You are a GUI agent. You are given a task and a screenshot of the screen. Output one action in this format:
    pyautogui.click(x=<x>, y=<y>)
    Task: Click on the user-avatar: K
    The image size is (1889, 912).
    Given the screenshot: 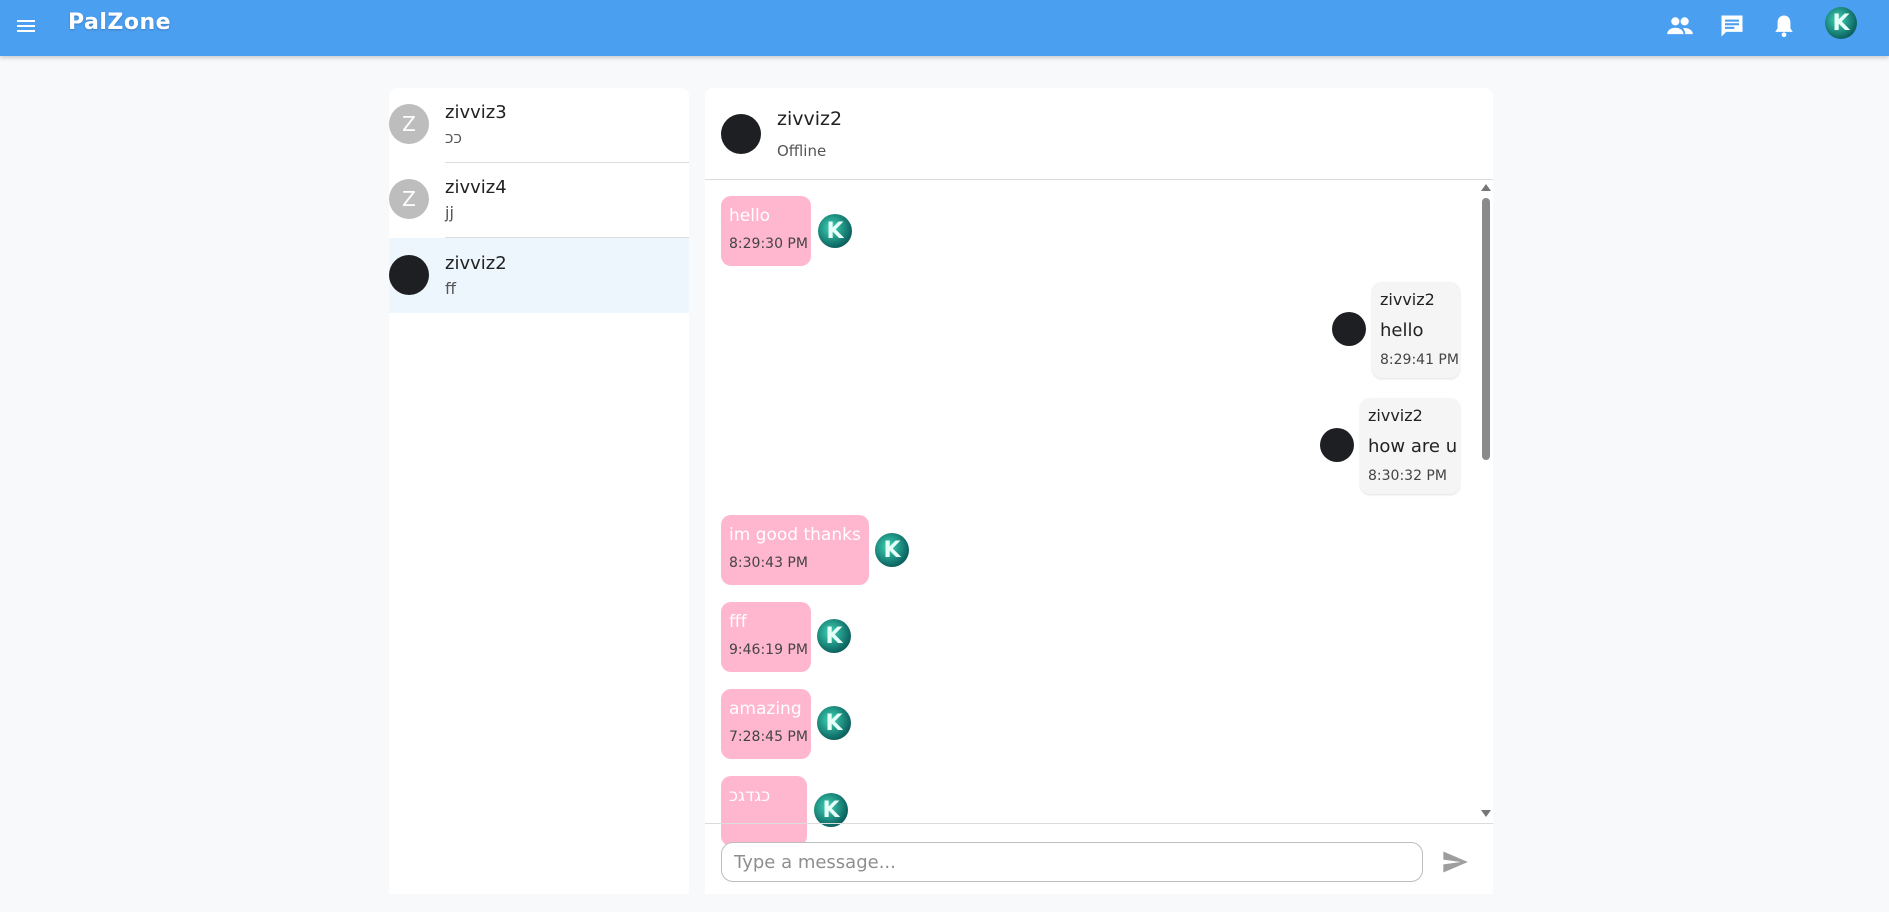 What is the action you would take?
    pyautogui.click(x=1841, y=23)
    